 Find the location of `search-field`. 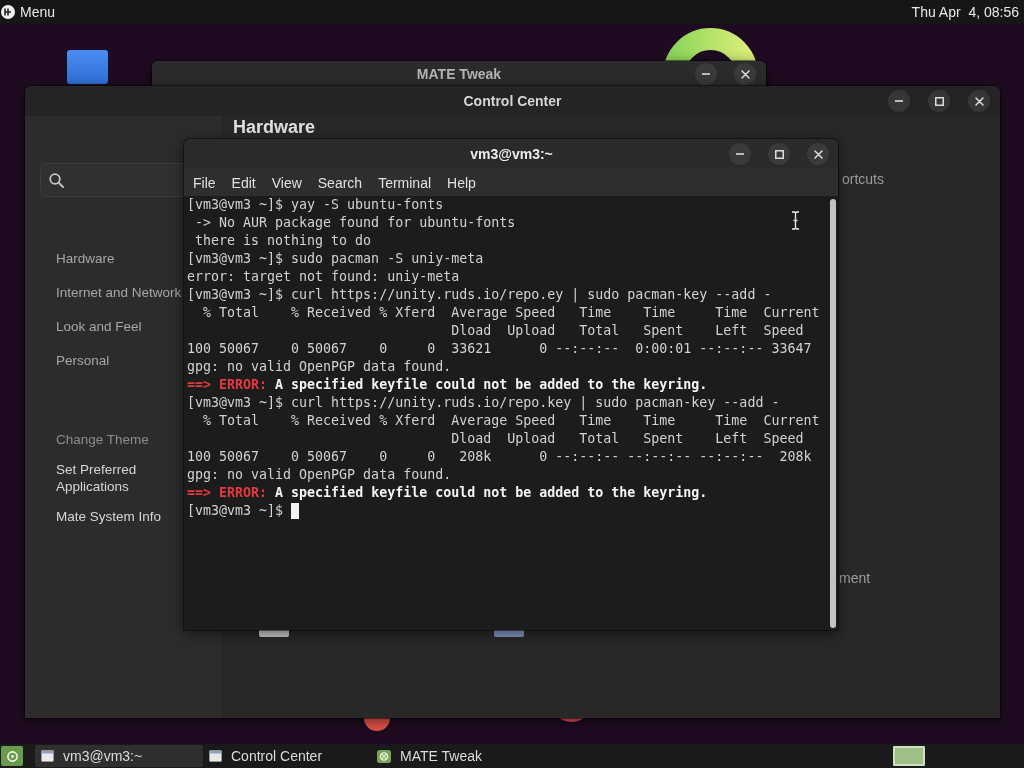

search-field is located at coordinates (112, 180).